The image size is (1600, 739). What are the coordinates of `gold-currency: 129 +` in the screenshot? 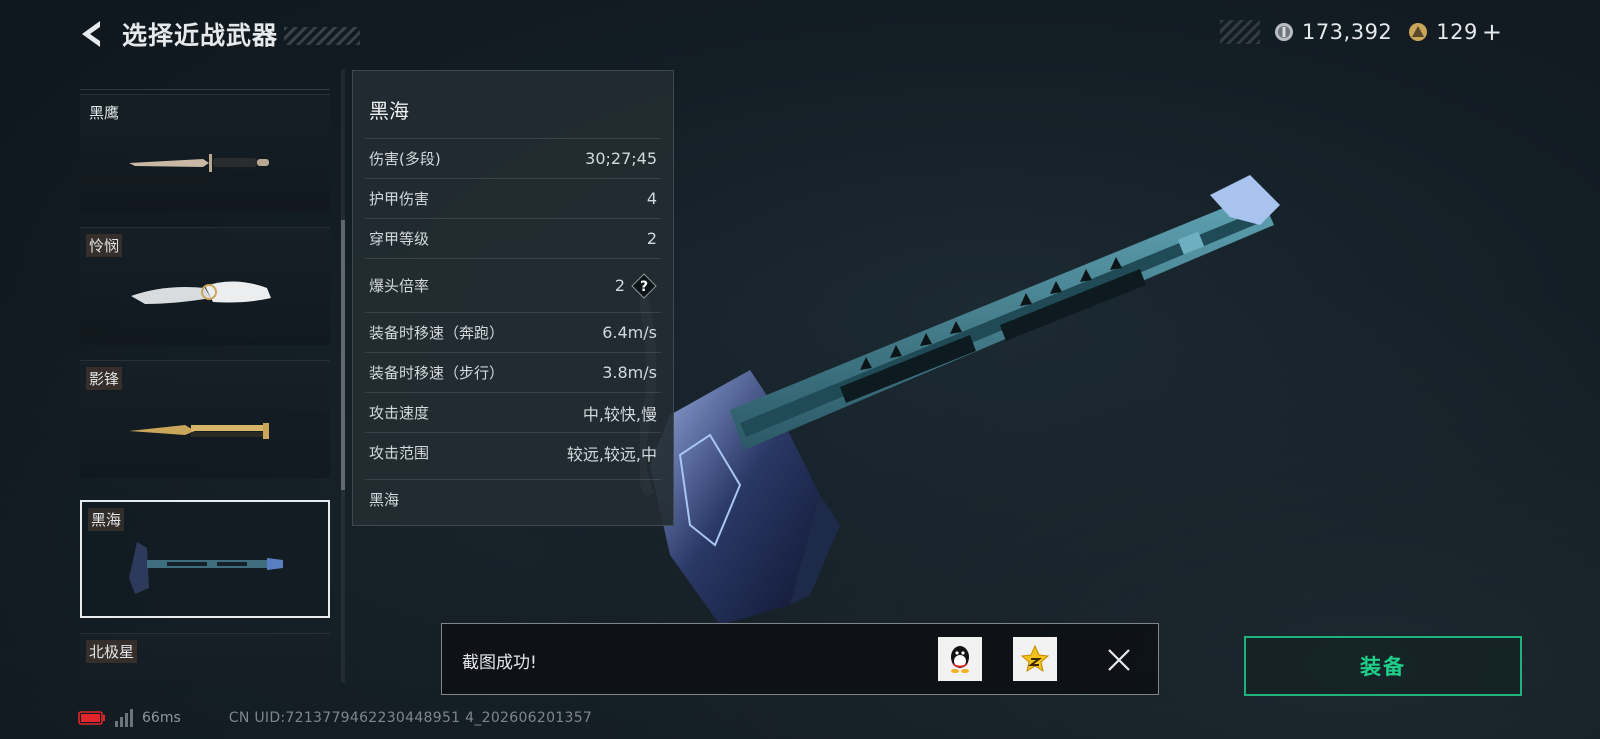 It's located at (1455, 32).